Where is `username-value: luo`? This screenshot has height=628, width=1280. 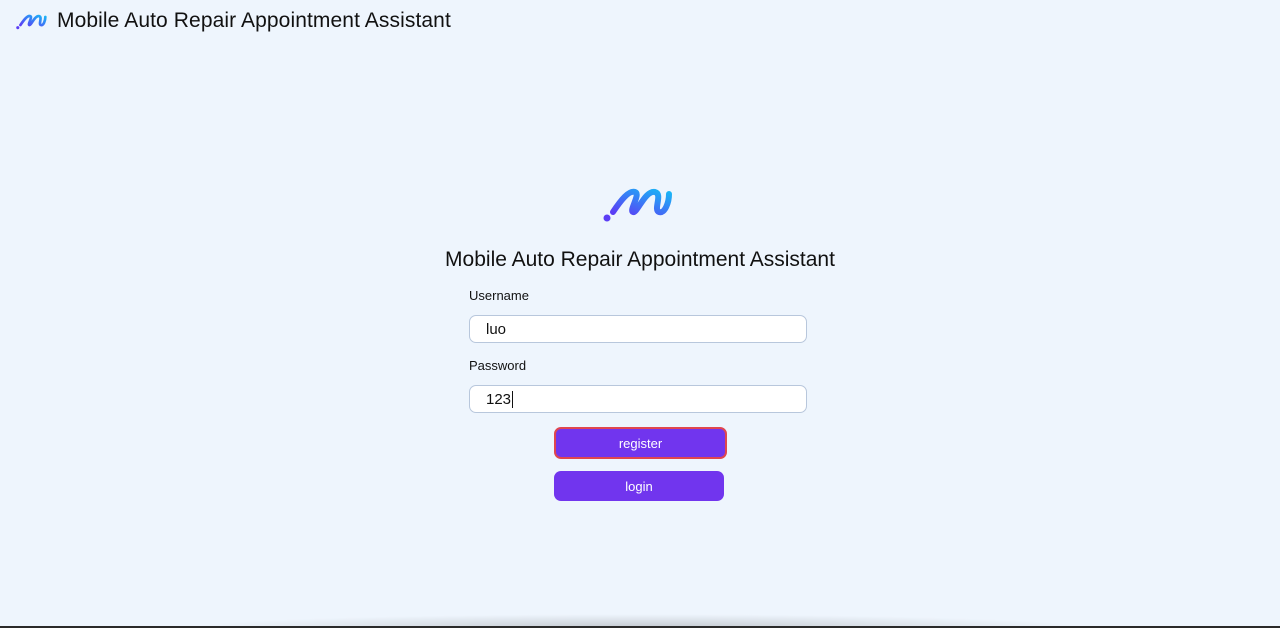 username-value: luo is located at coordinates (496, 329).